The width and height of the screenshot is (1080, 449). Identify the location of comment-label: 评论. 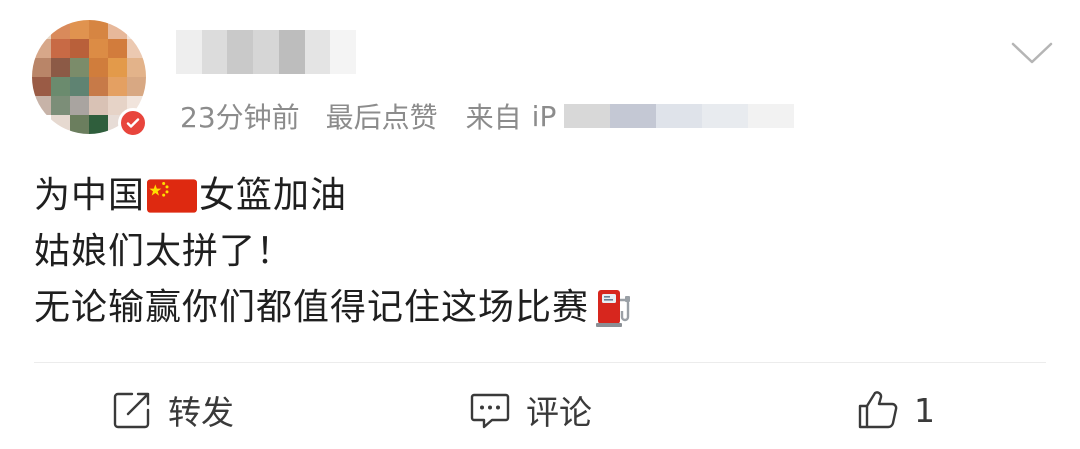
(559, 412).